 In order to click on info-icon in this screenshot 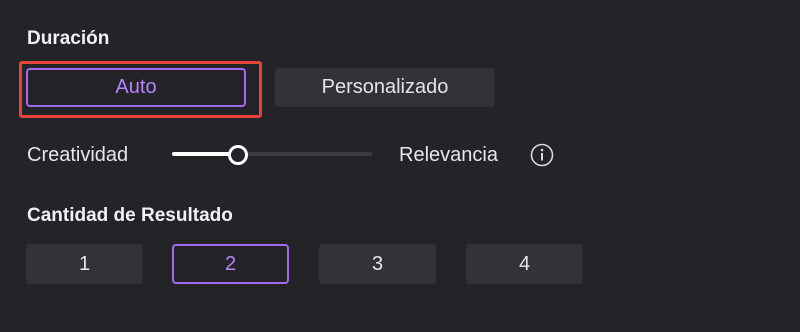, I will do `click(542, 155)`.